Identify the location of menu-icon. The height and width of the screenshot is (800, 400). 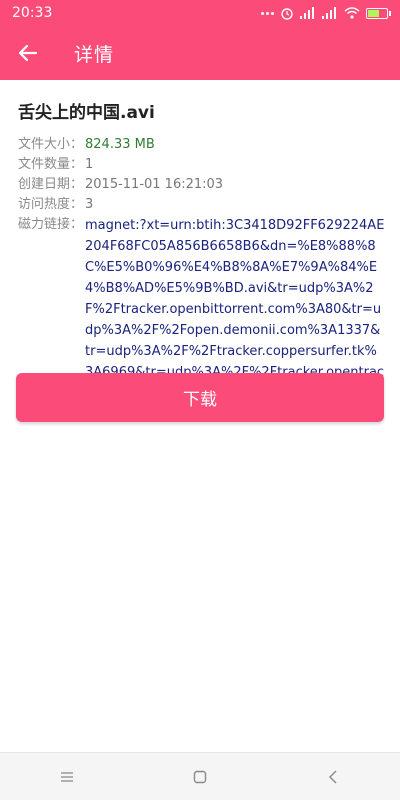
(66, 776).